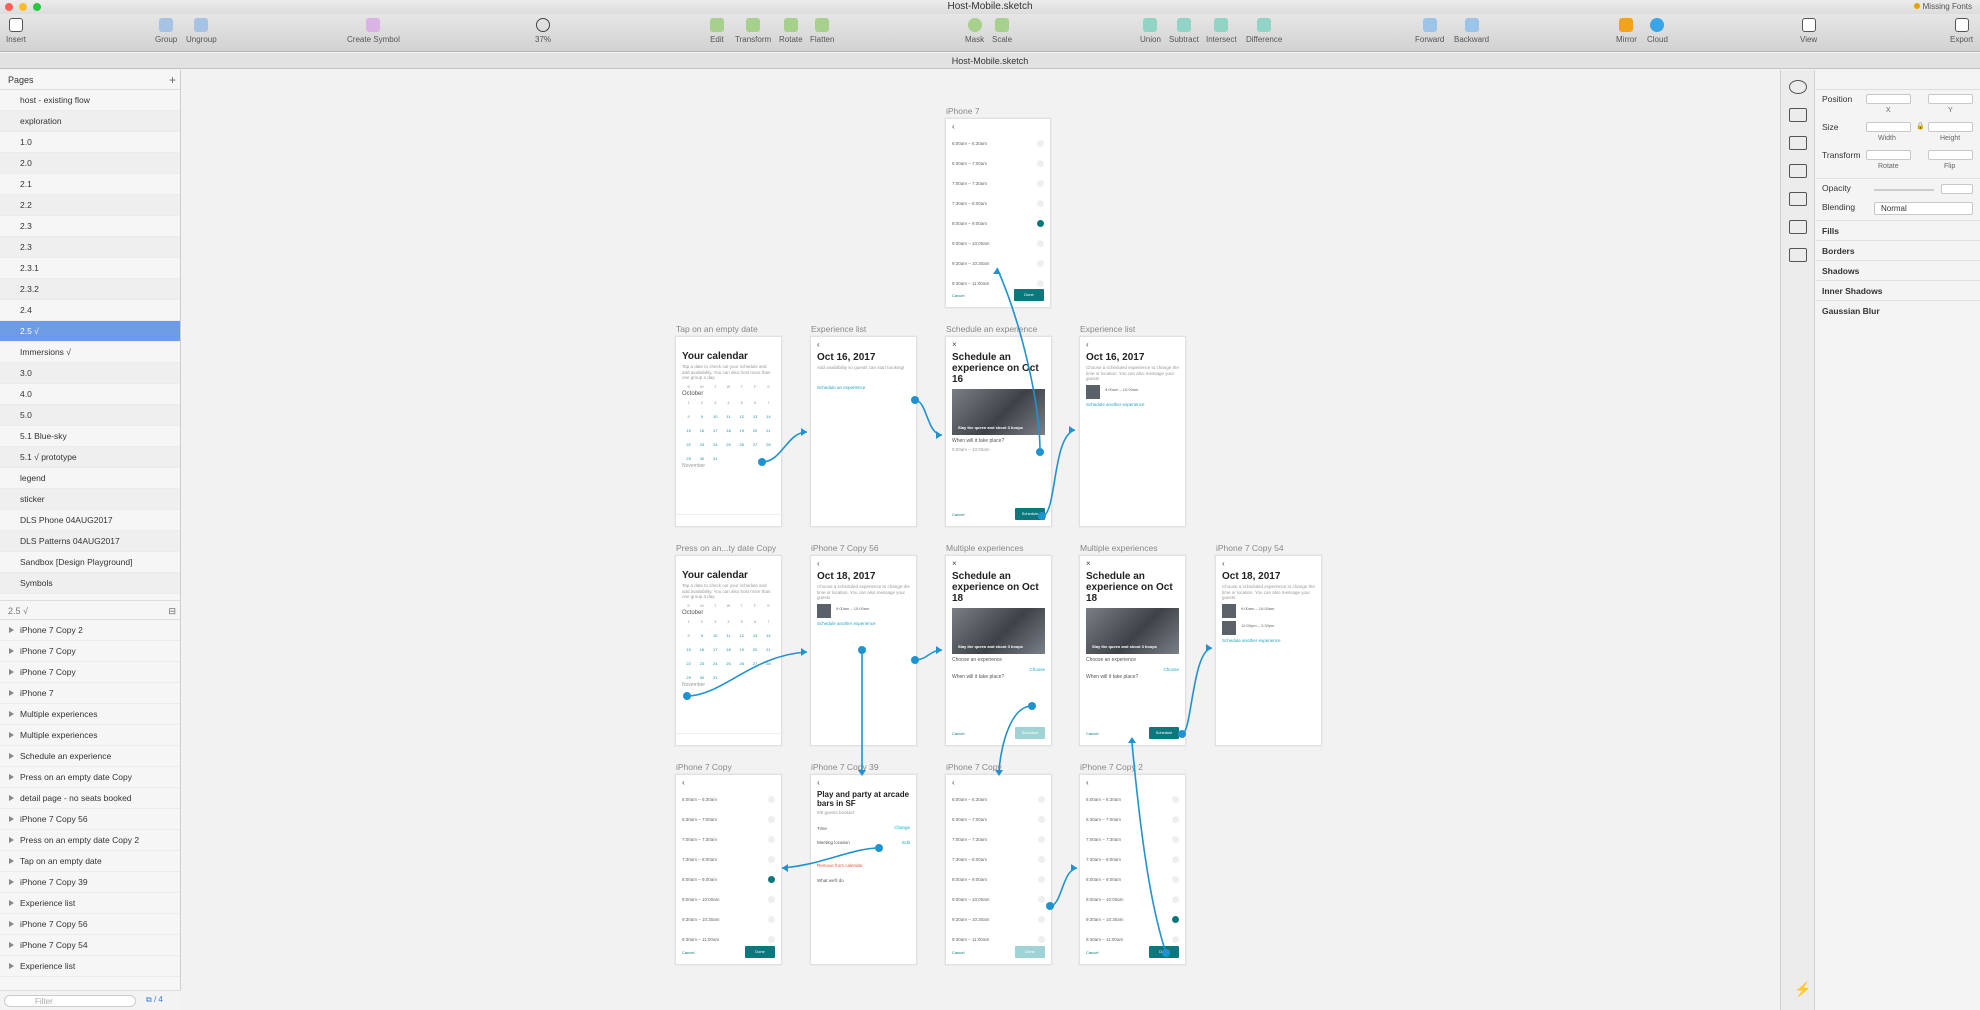 The width and height of the screenshot is (1980, 1010). I want to click on add-page-icon: +, so click(172, 80).